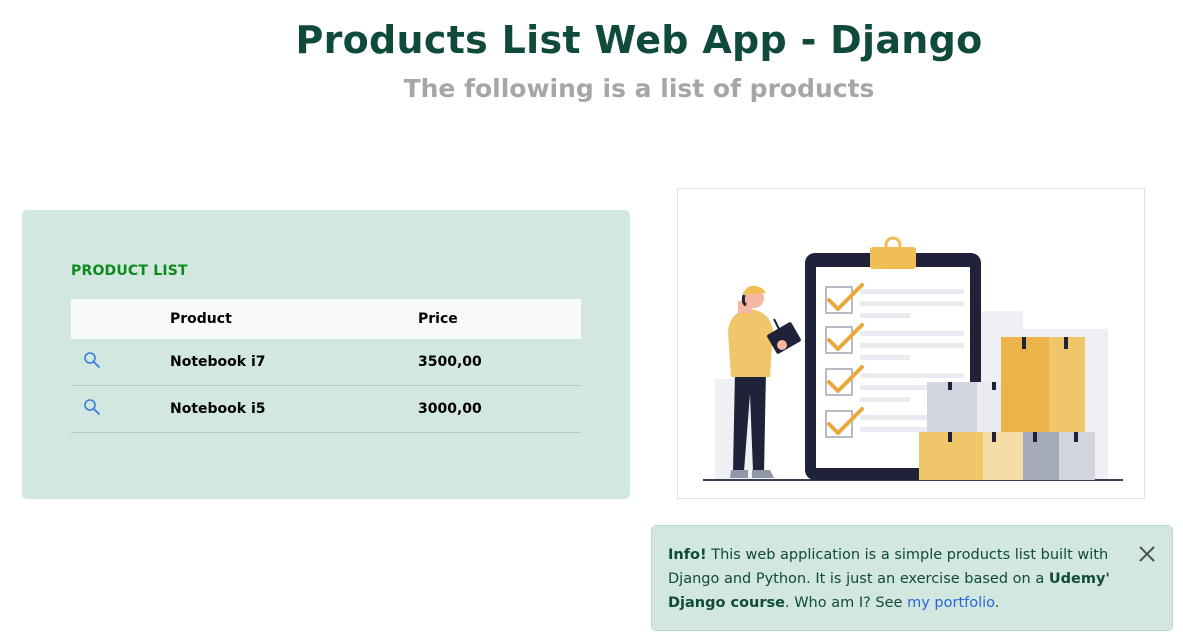 This screenshot has height=639, width=1183. I want to click on page-title: Products List Web App - Django, so click(639, 40).